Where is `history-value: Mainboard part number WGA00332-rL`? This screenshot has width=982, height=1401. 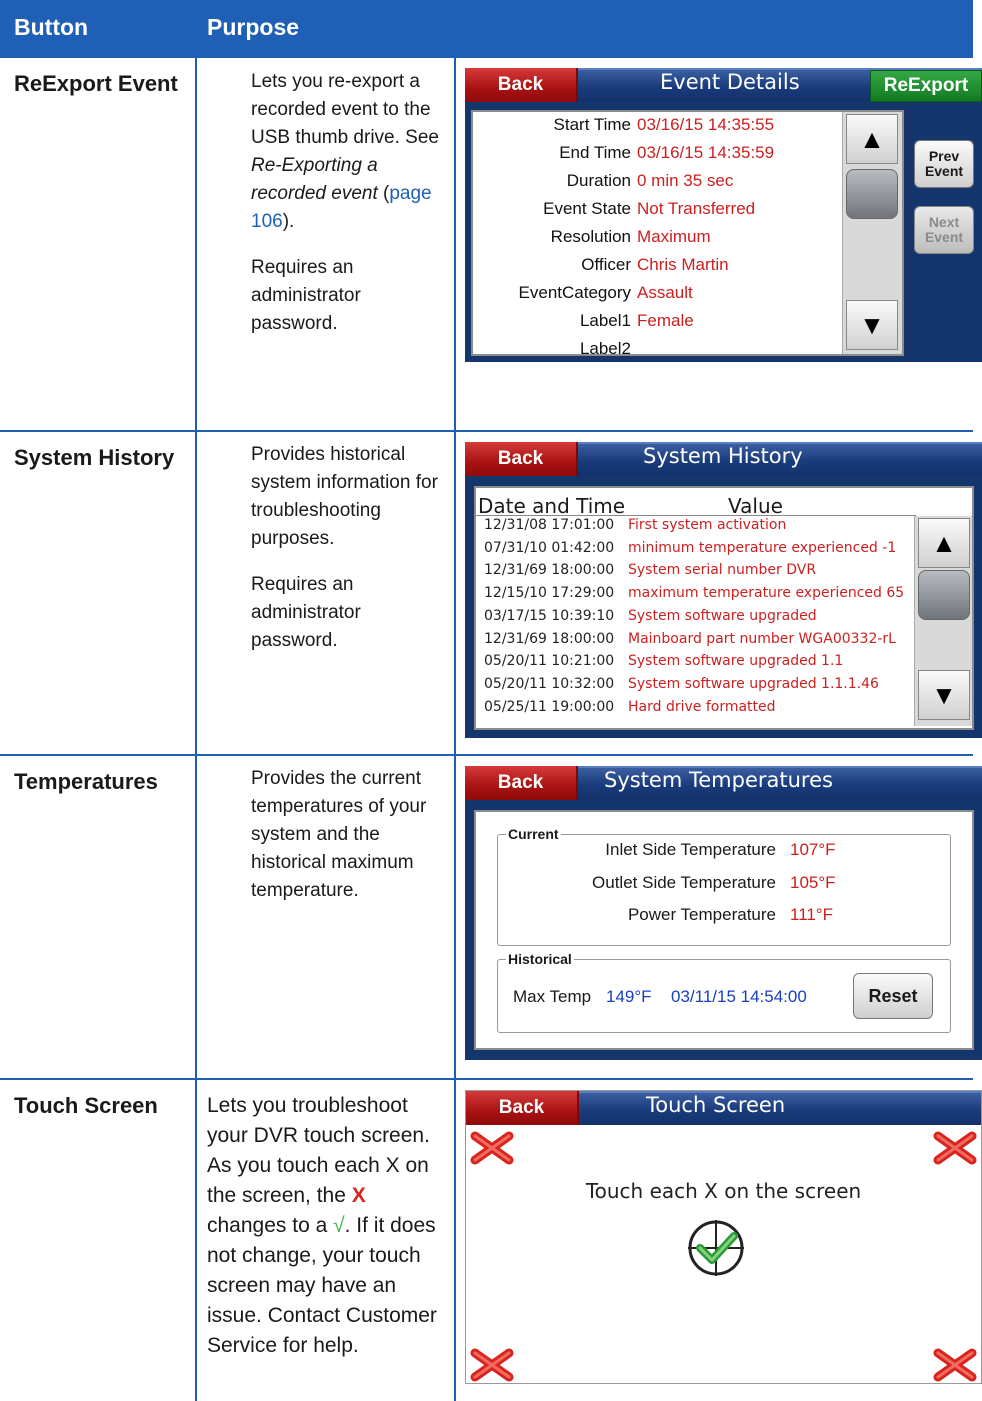
history-value: Mainboard part number WGA00332-rL is located at coordinates (762, 638).